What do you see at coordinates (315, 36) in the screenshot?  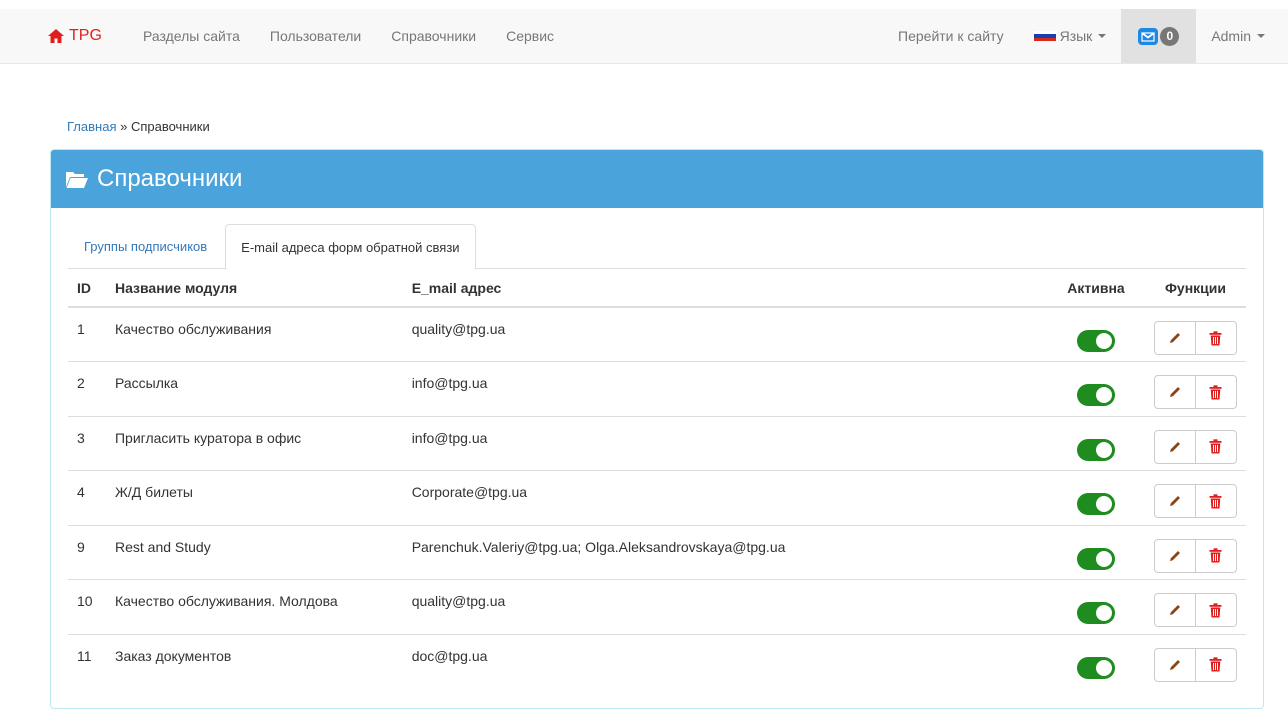 I see `nav-item-users: Пользователи` at bounding box center [315, 36].